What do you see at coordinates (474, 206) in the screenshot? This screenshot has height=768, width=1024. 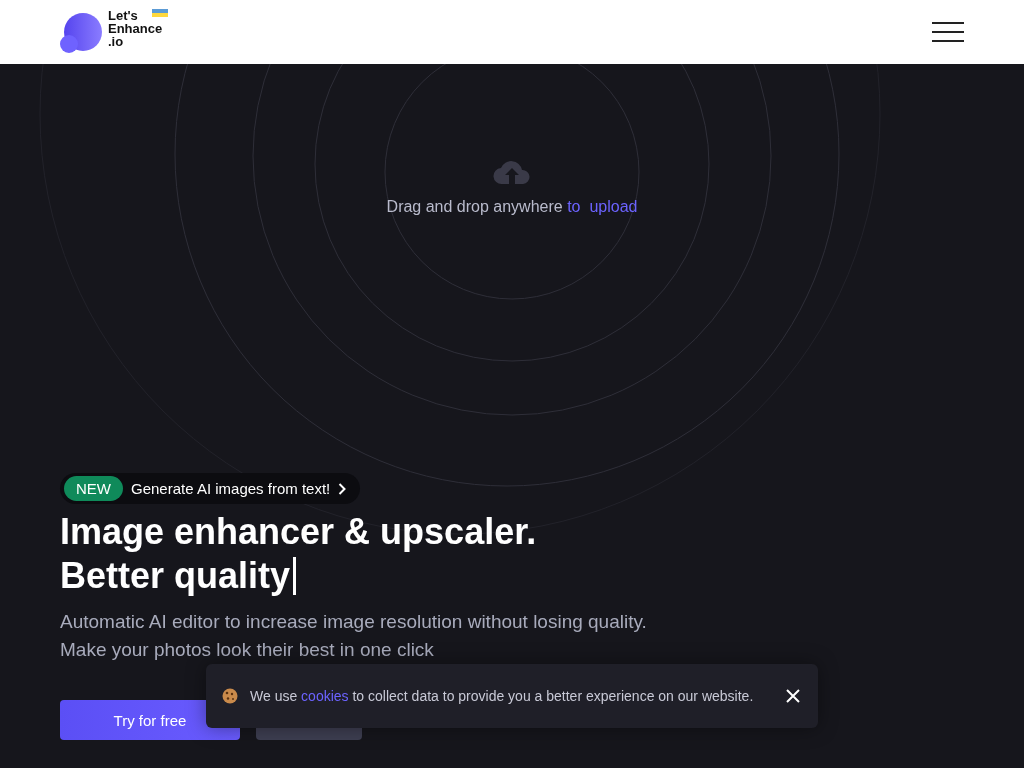 I see `upload-hint: Drag and drop anywhere` at bounding box center [474, 206].